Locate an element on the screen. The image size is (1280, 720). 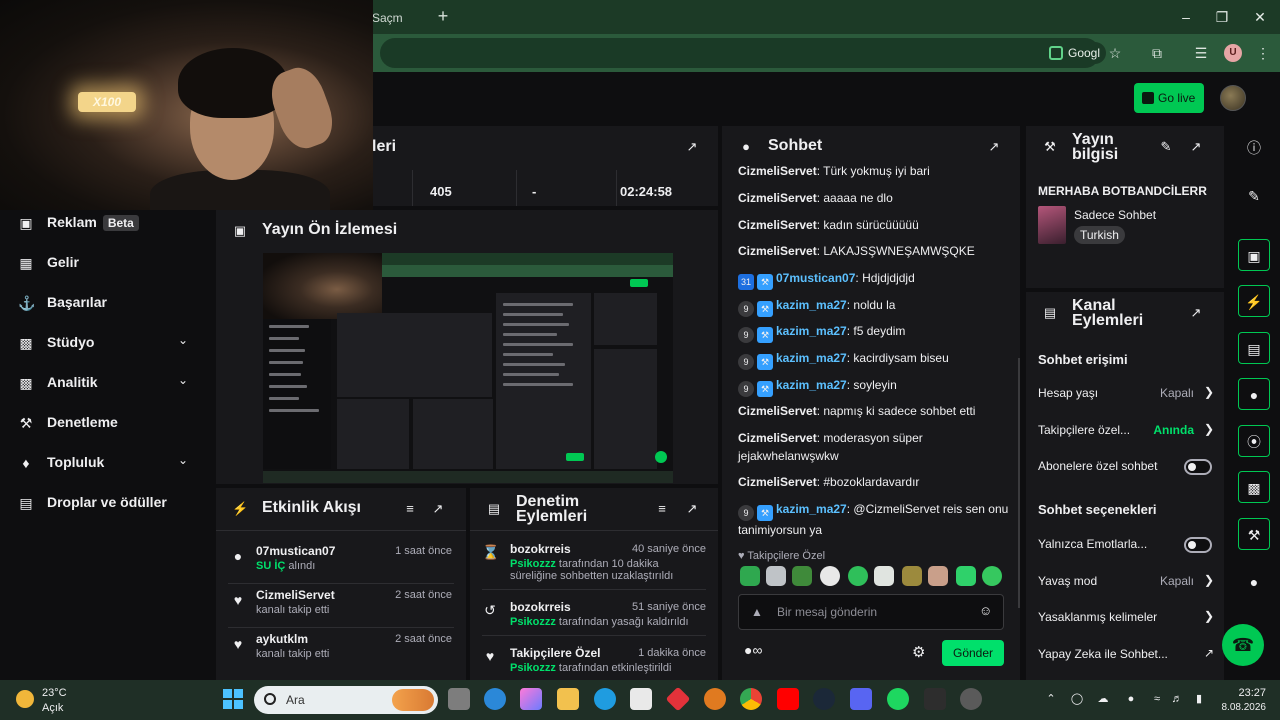
sidebar-item-revenue: ▦ Gelir is located at coordinates (106, 263).